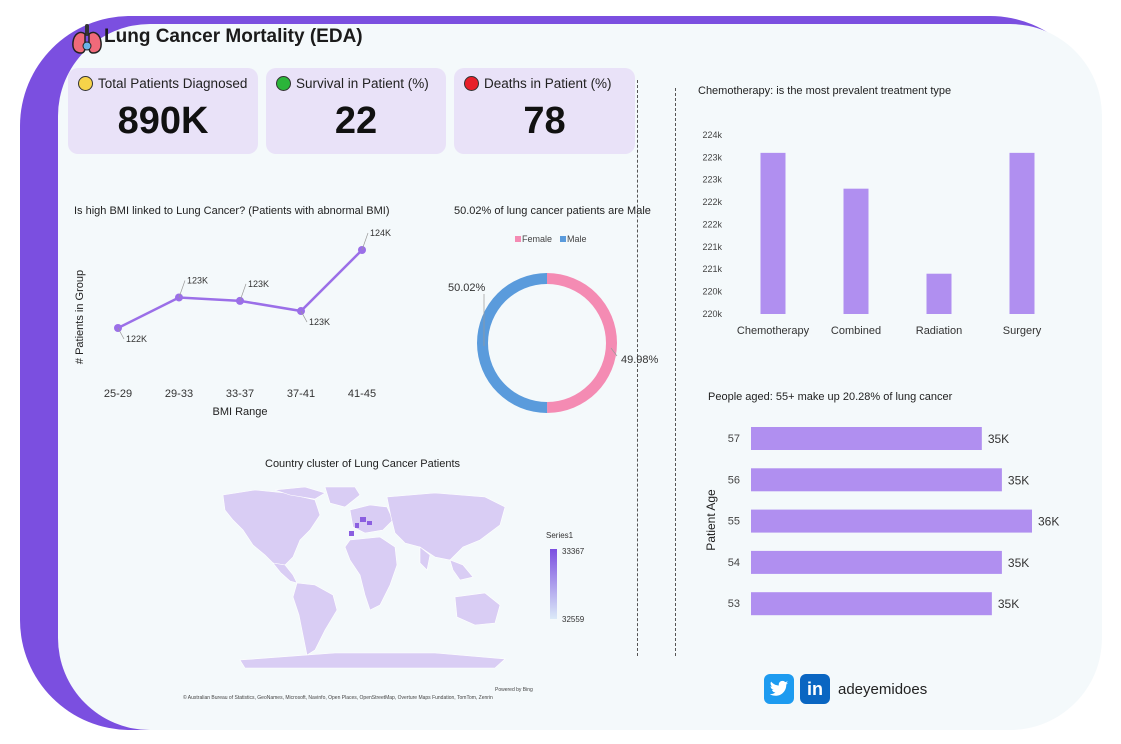 This screenshot has height=744, width=1121. What do you see at coordinates (553, 584) in the screenshot?
I see `map-legend-gradient` at bounding box center [553, 584].